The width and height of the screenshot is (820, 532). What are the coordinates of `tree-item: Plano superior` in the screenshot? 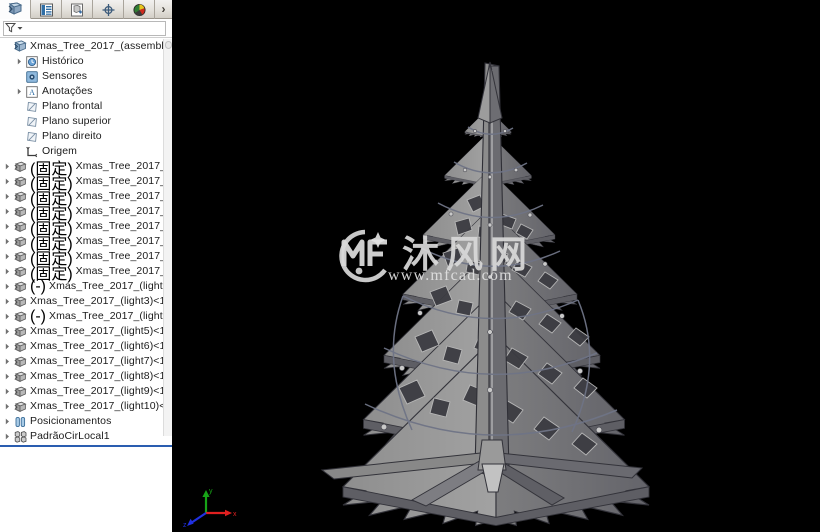 It's located at (86, 121).